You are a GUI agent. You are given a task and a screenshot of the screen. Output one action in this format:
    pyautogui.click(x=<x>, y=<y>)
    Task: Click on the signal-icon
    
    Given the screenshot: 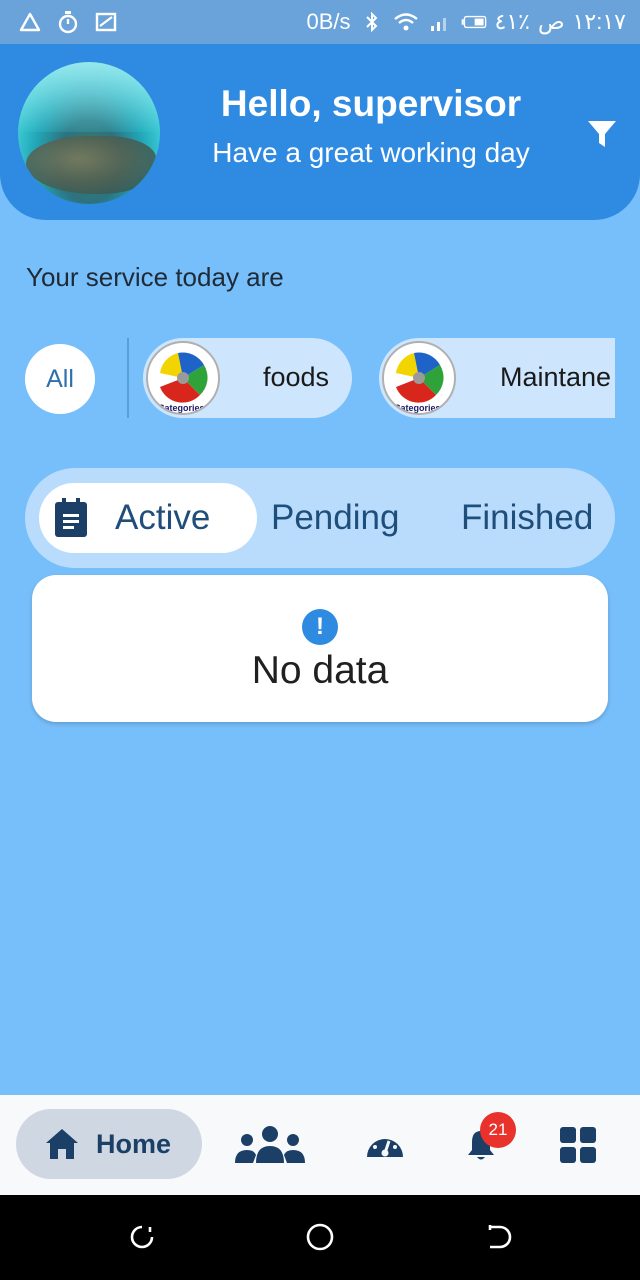 What is the action you would take?
    pyautogui.click(x=440, y=22)
    